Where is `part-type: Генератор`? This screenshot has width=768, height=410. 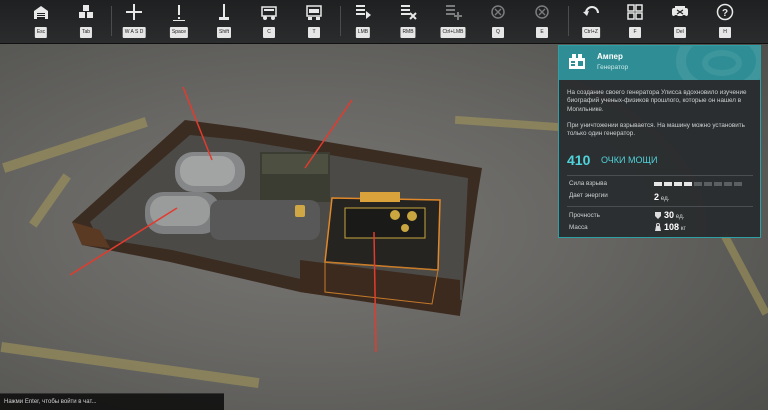 part-type: Генератор is located at coordinates (613, 67).